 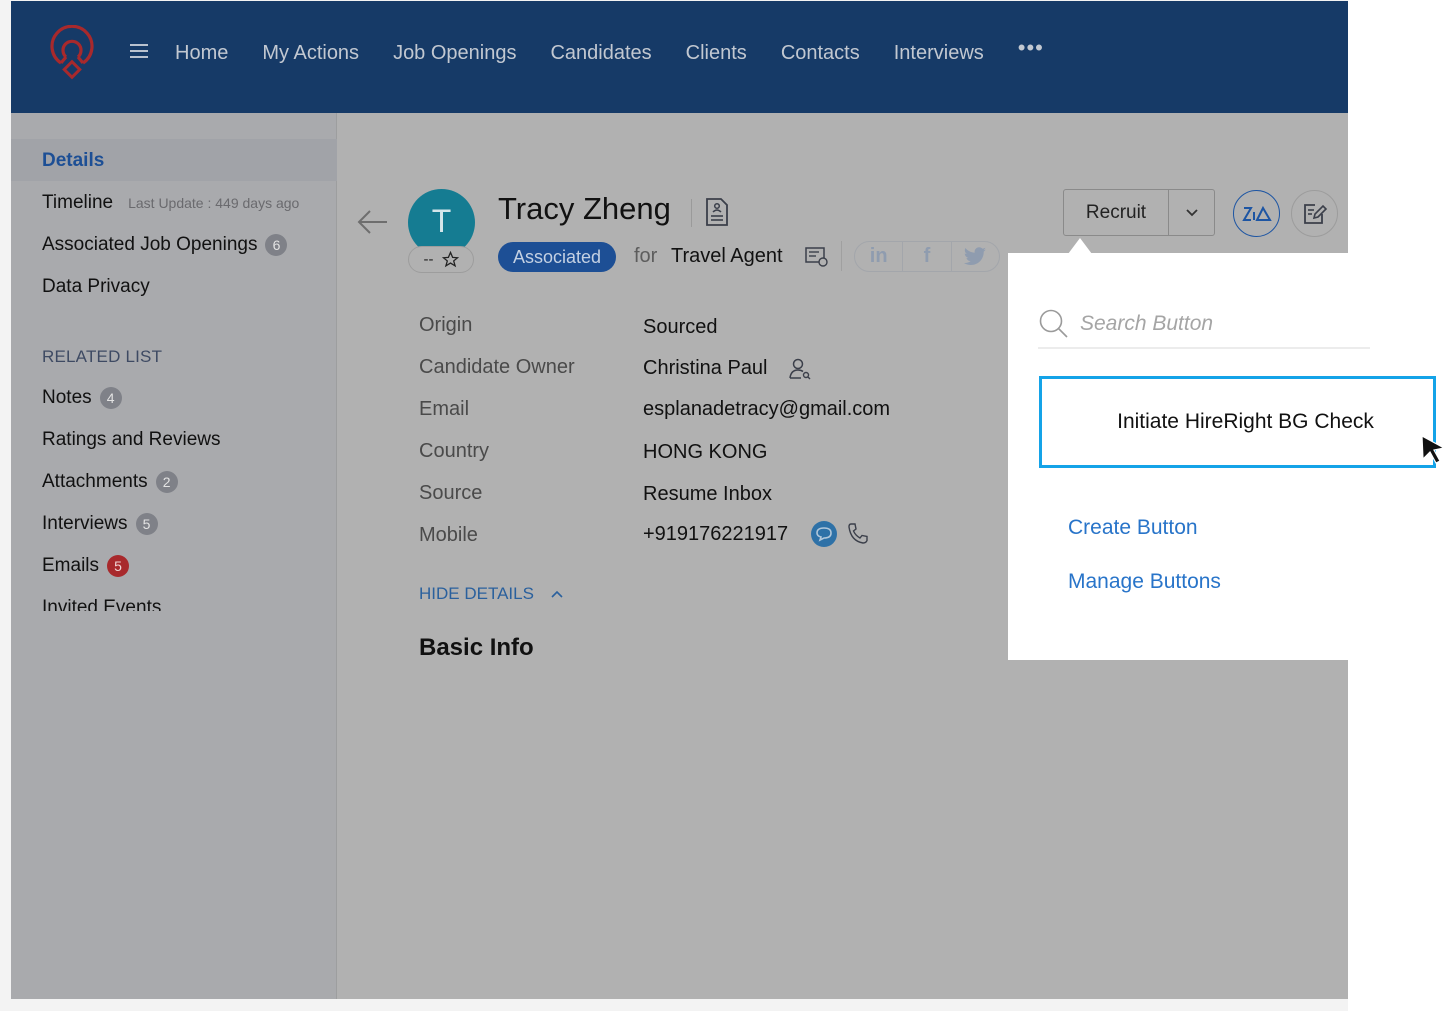 What do you see at coordinates (454, 53) in the screenshot?
I see `nav-item-job-openings: Job Openings` at bounding box center [454, 53].